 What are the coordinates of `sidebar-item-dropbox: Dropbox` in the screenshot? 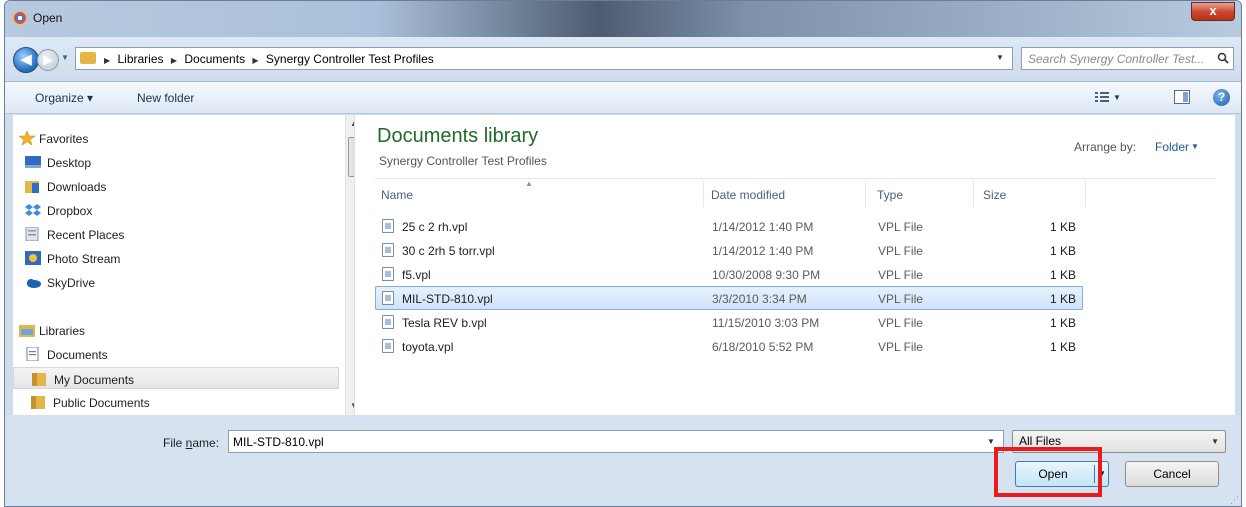 It's located at (176, 210).